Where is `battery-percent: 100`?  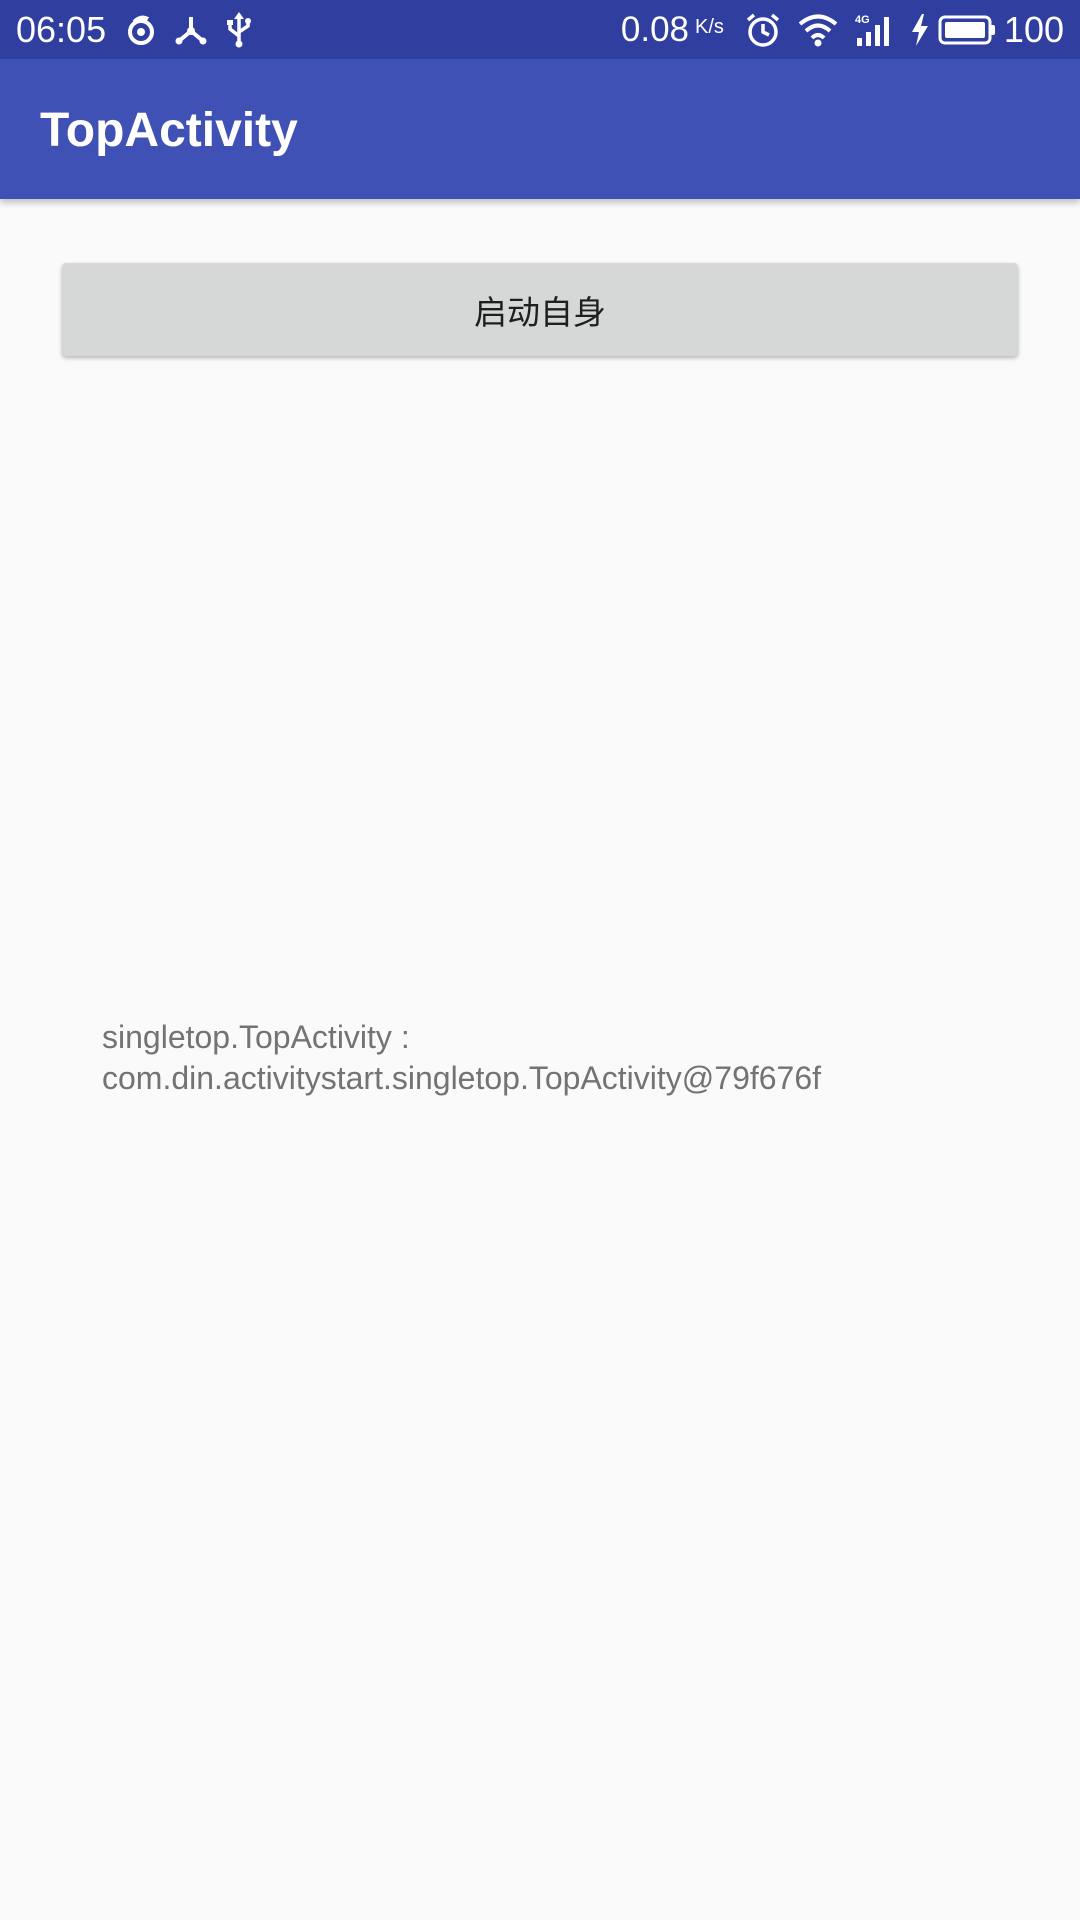 battery-percent: 100 is located at coordinates (1033, 29).